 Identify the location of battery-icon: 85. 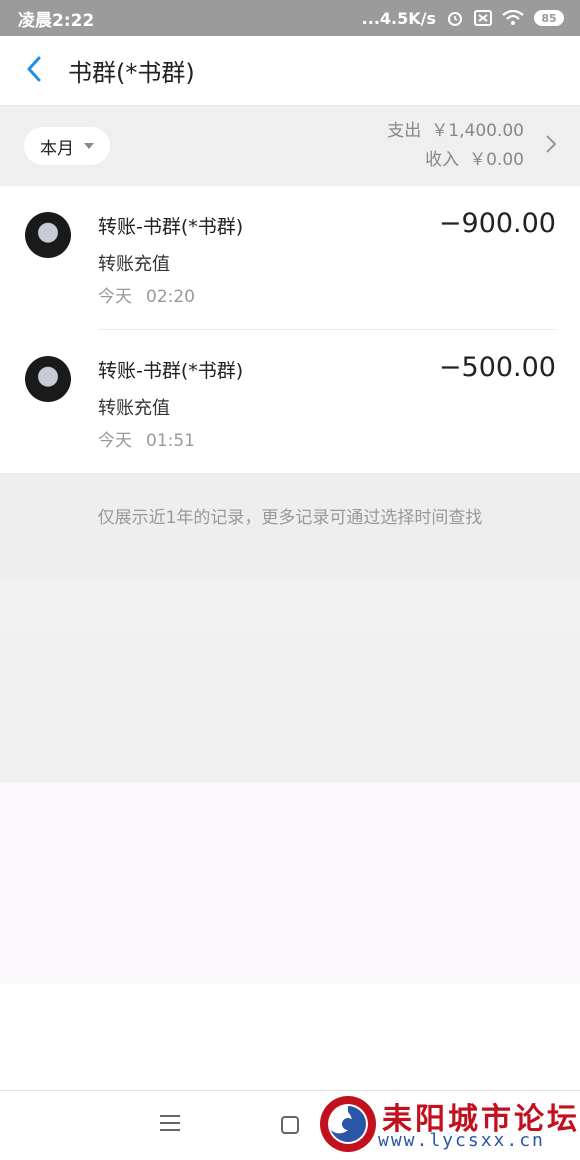
(549, 18).